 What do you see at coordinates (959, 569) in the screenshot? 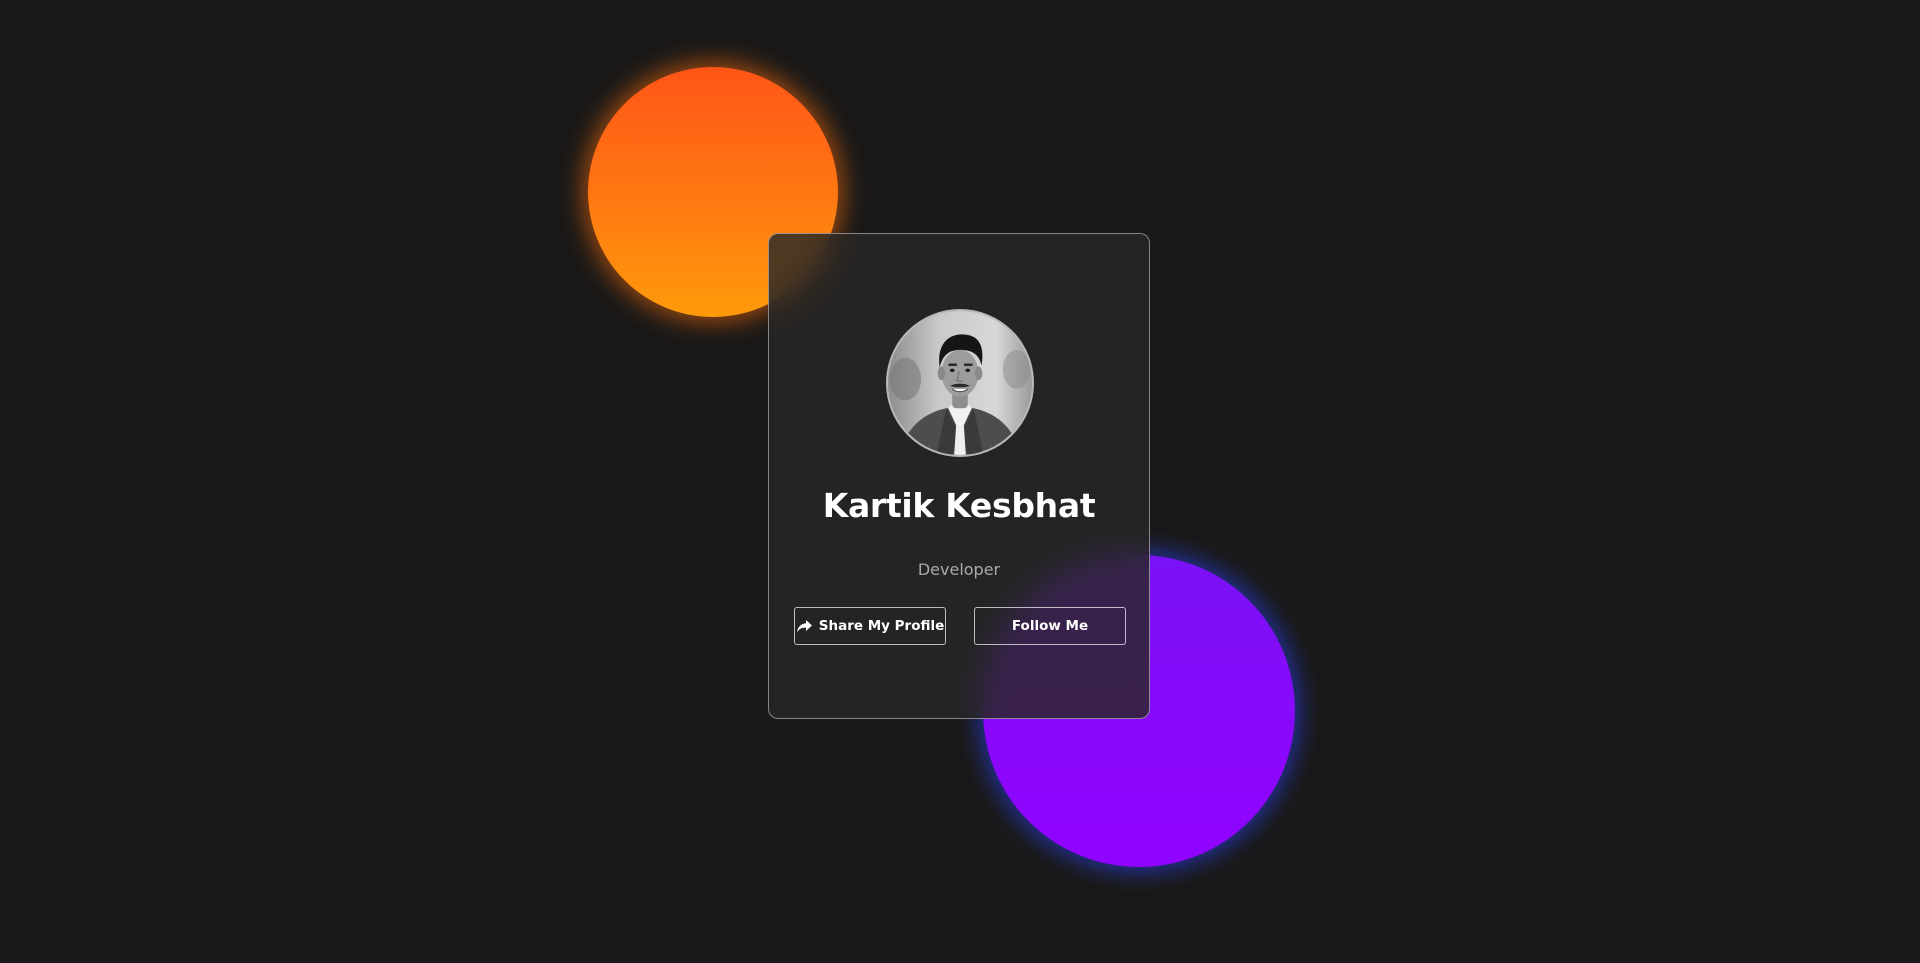
I see `profile-role: Developer` at bounding box center [959, 569].